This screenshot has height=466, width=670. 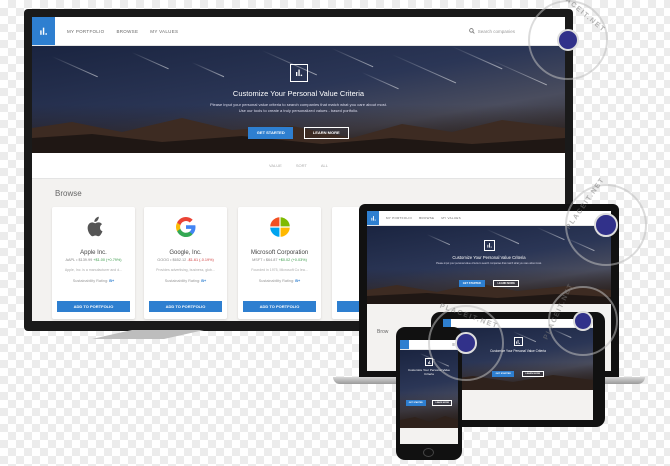 I want to click on search-input: Search companies, so click(x=496, y=31).